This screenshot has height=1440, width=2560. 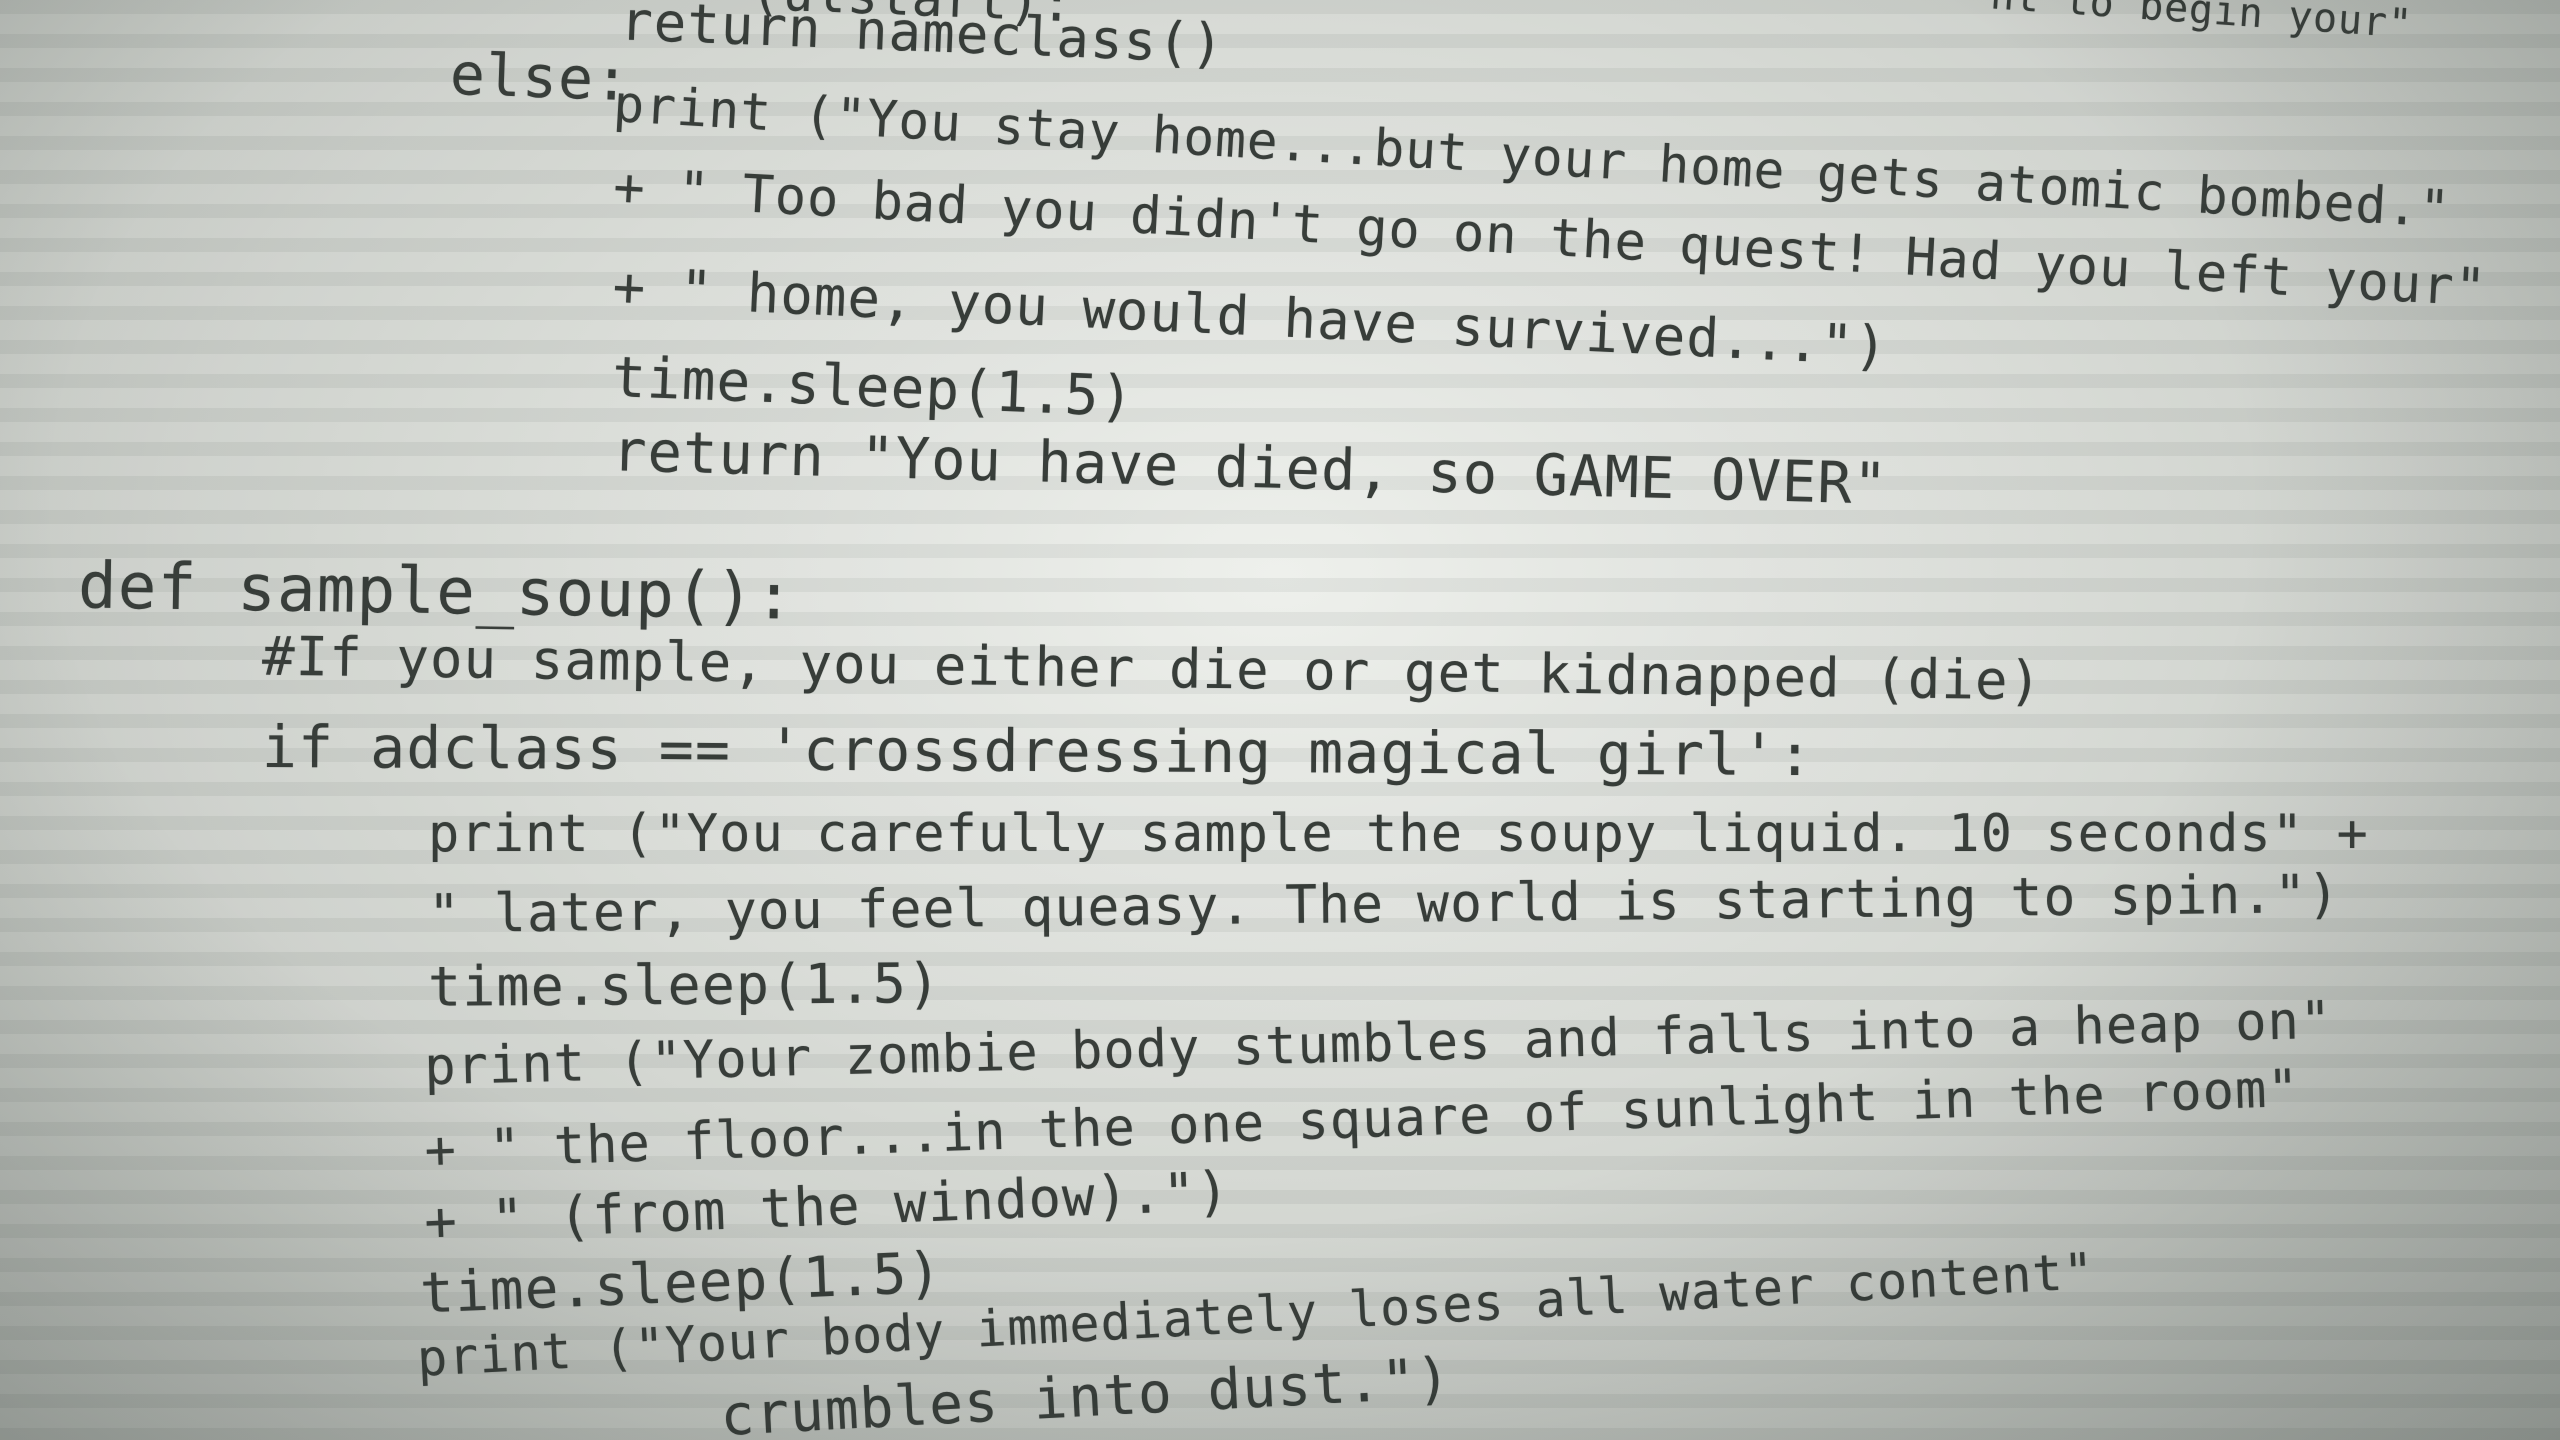 I want to click on code-line: return "You have died, so GAME OVER", so click(x=1250, y=468).